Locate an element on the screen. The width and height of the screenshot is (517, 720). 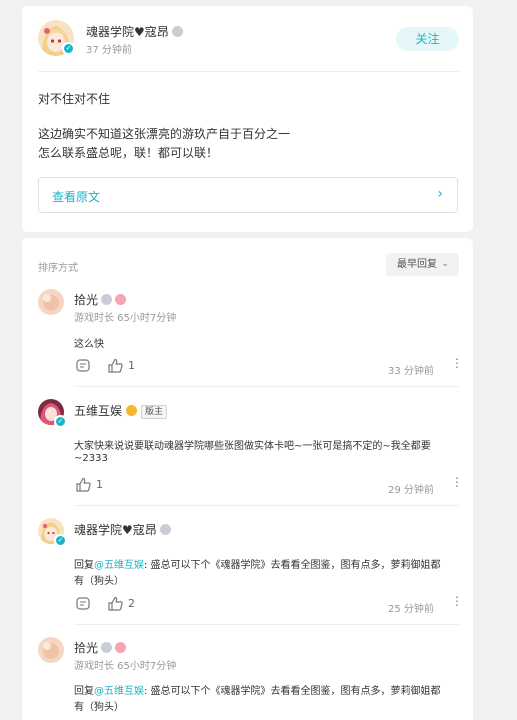
commenter-name: 魂器学院♥寇昂 is located at coordinates (122, 529).